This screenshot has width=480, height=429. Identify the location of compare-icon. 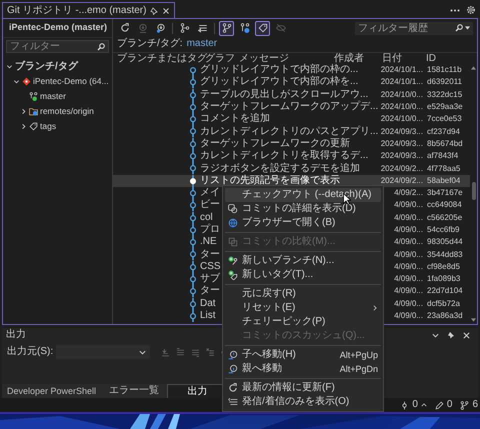
(233, 242).